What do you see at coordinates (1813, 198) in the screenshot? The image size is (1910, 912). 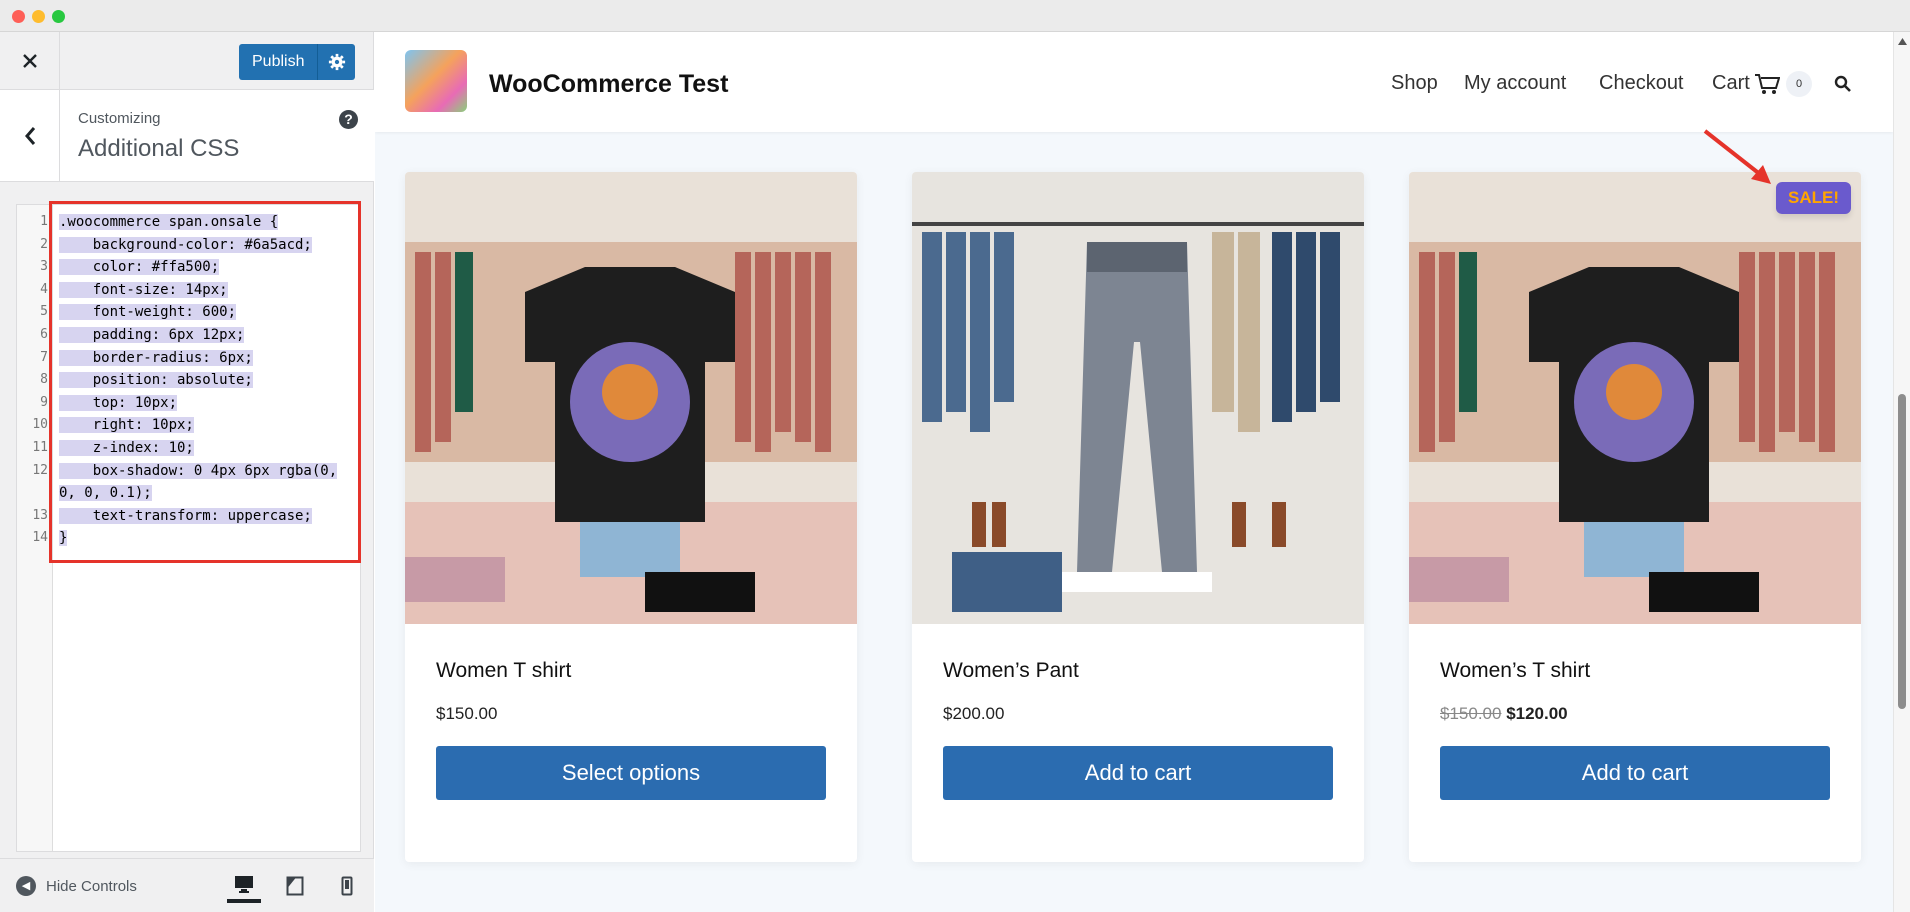 I see `sale-badge: SALE!` at bounding box center [1813, 198].